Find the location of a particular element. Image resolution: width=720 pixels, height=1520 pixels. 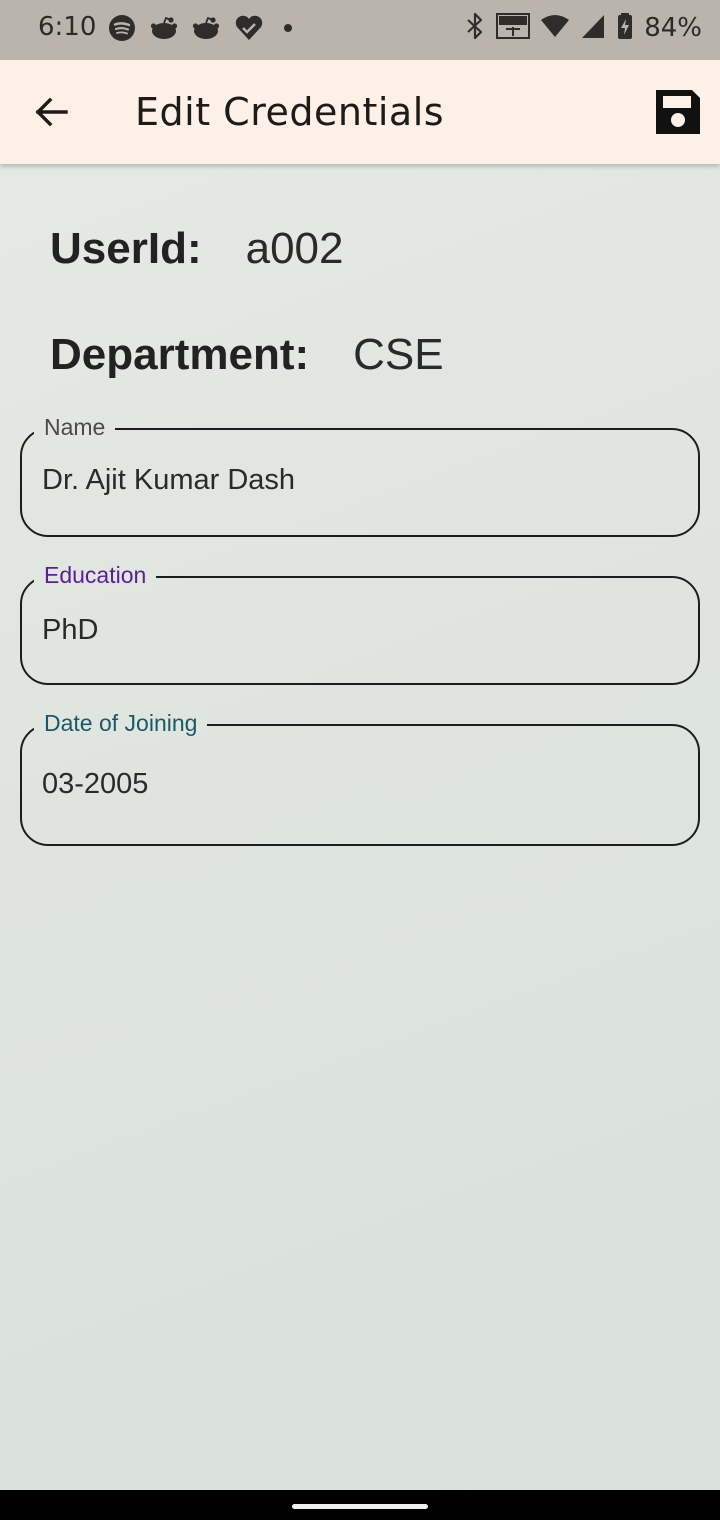

app-bar: Edit Credentials is located at coordinates (360, 112).